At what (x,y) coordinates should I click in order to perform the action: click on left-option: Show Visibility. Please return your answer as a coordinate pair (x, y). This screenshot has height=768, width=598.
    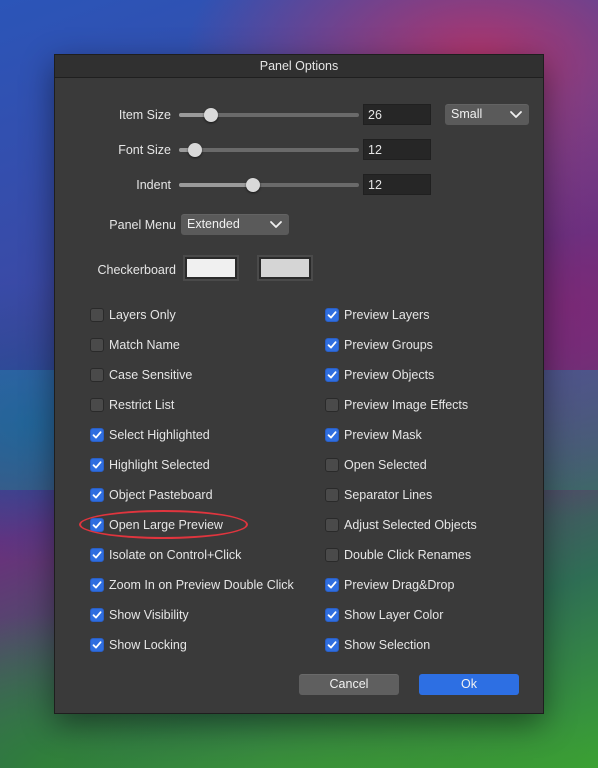
    Looking at the image, I should click on (139, 615).